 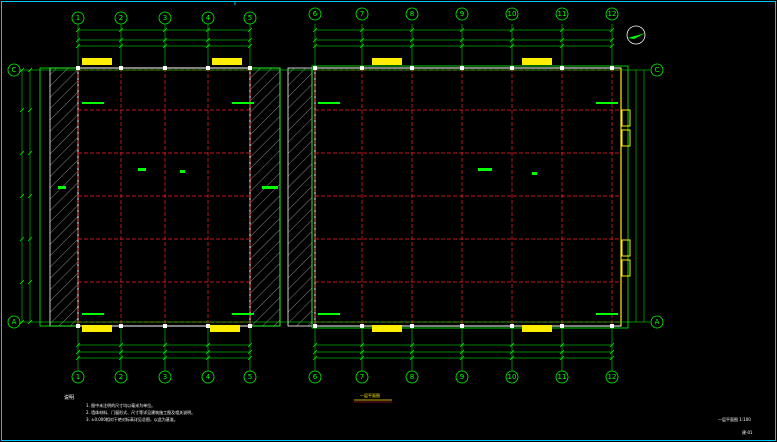 What do you see at coordinates (132, 419) in the screenshot?
I see `note-line-3: 3. ±0.000相对于绝对标高详见总图，以此为基准。` at bounding box center [132, 419].